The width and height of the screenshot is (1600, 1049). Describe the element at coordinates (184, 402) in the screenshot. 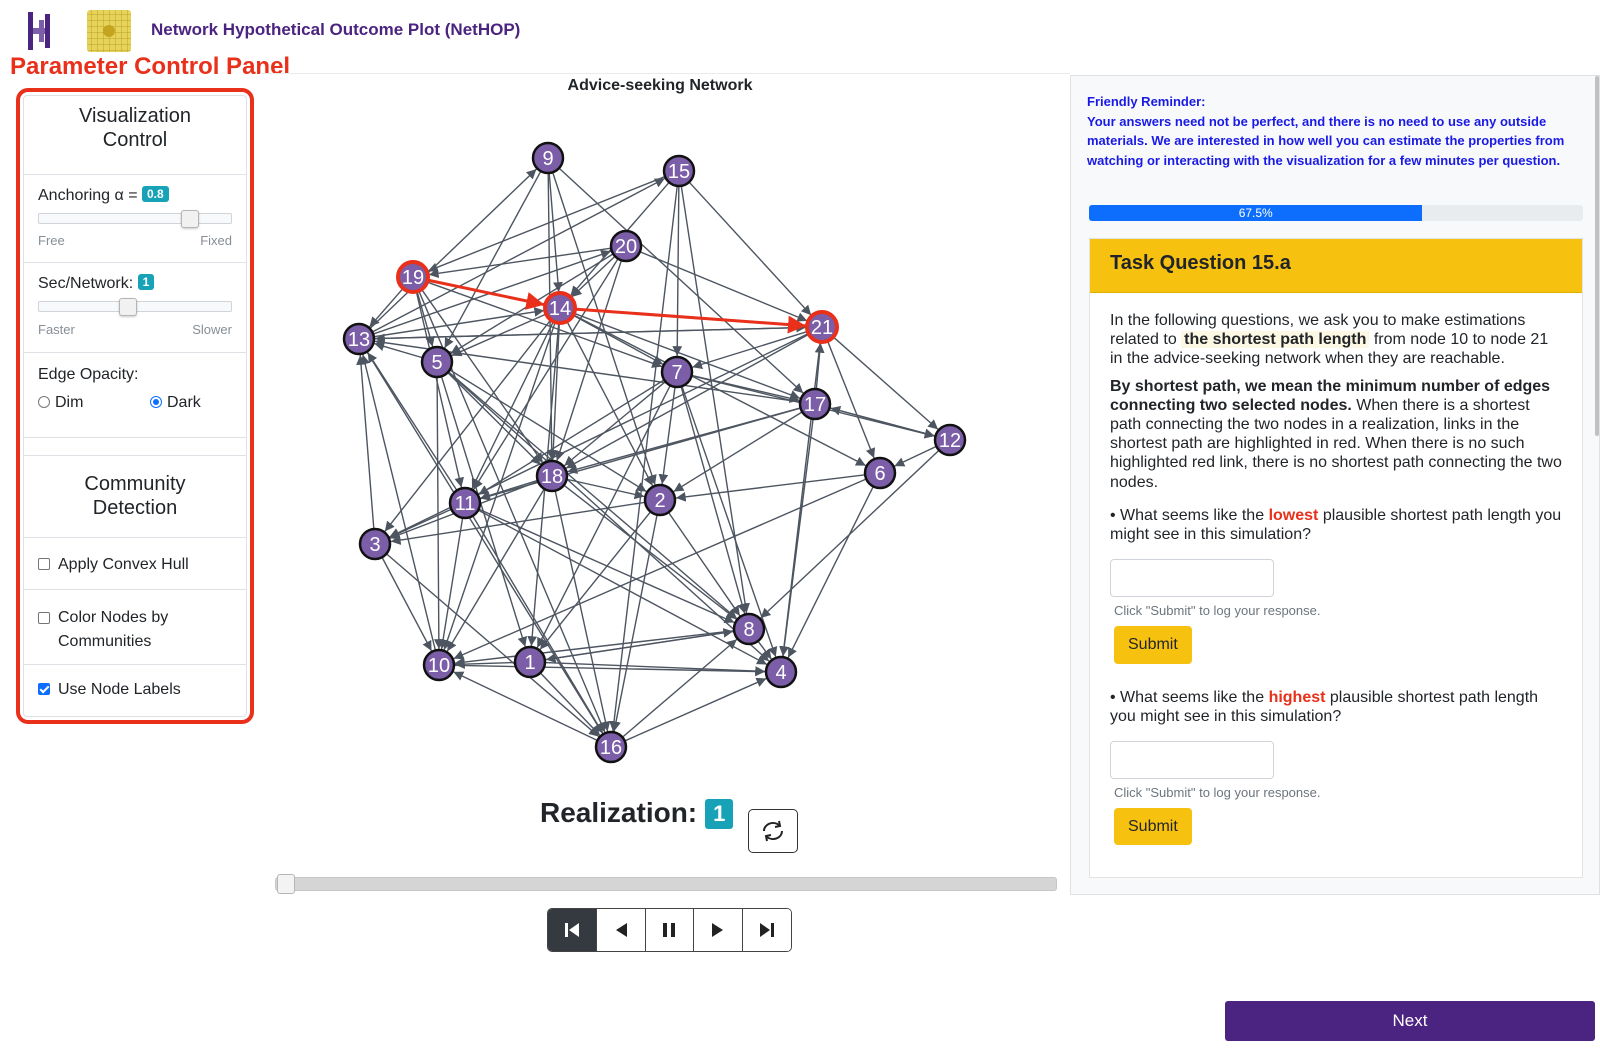

I see `dark-radio-label: Dark` at that location.